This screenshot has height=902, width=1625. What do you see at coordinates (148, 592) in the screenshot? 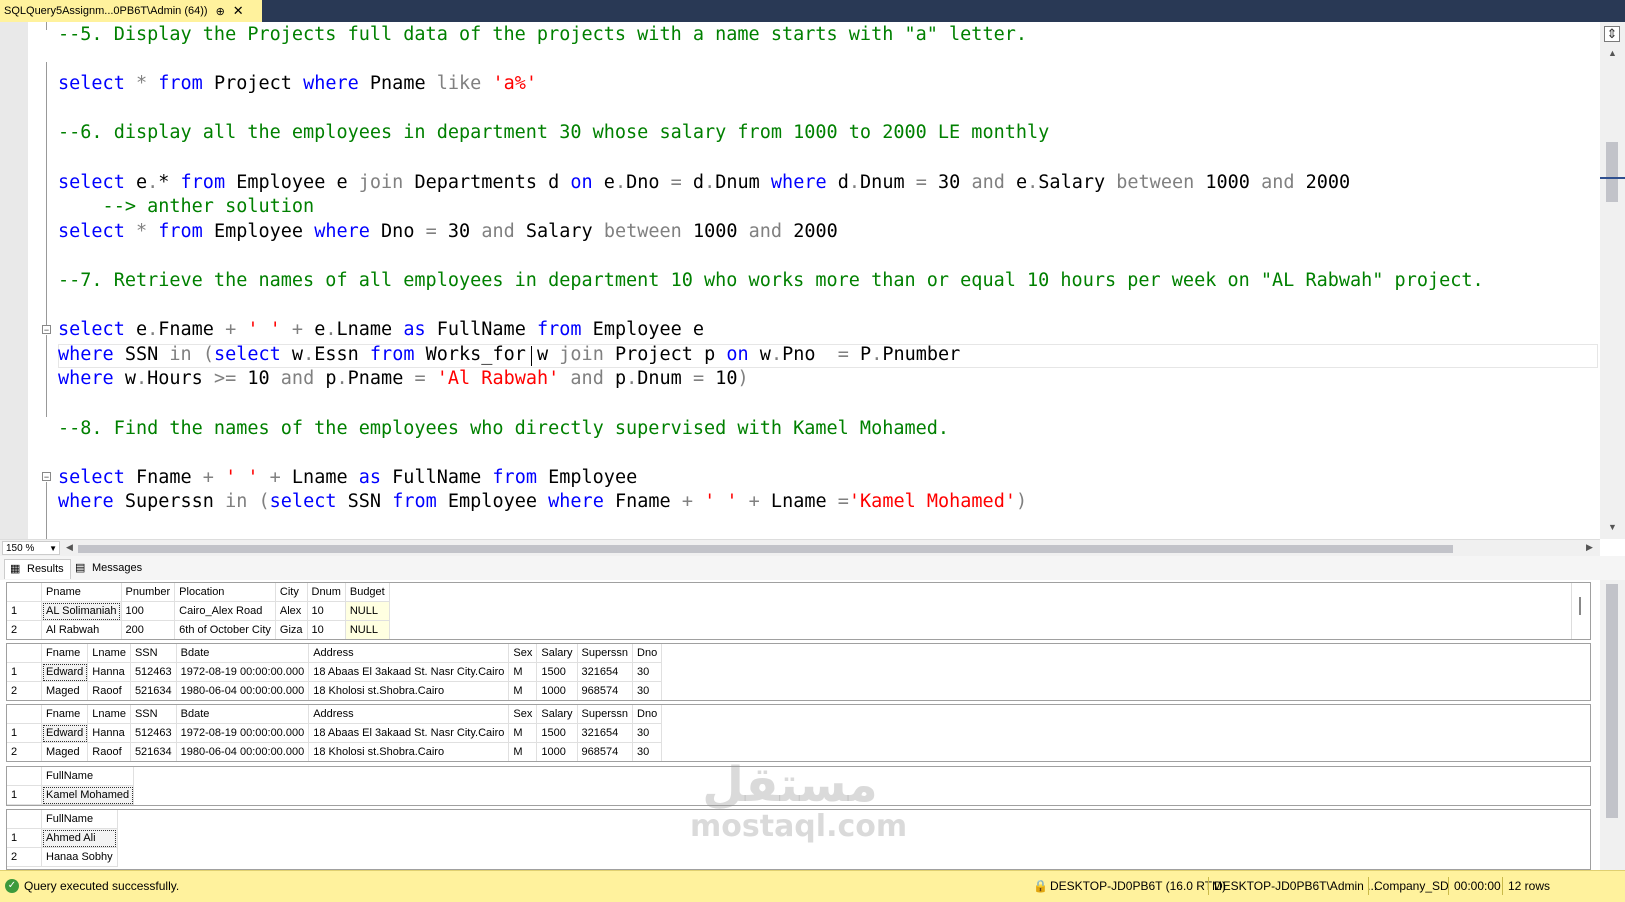
I see `column-header: Pnumber` at bounding box center [148, 592].